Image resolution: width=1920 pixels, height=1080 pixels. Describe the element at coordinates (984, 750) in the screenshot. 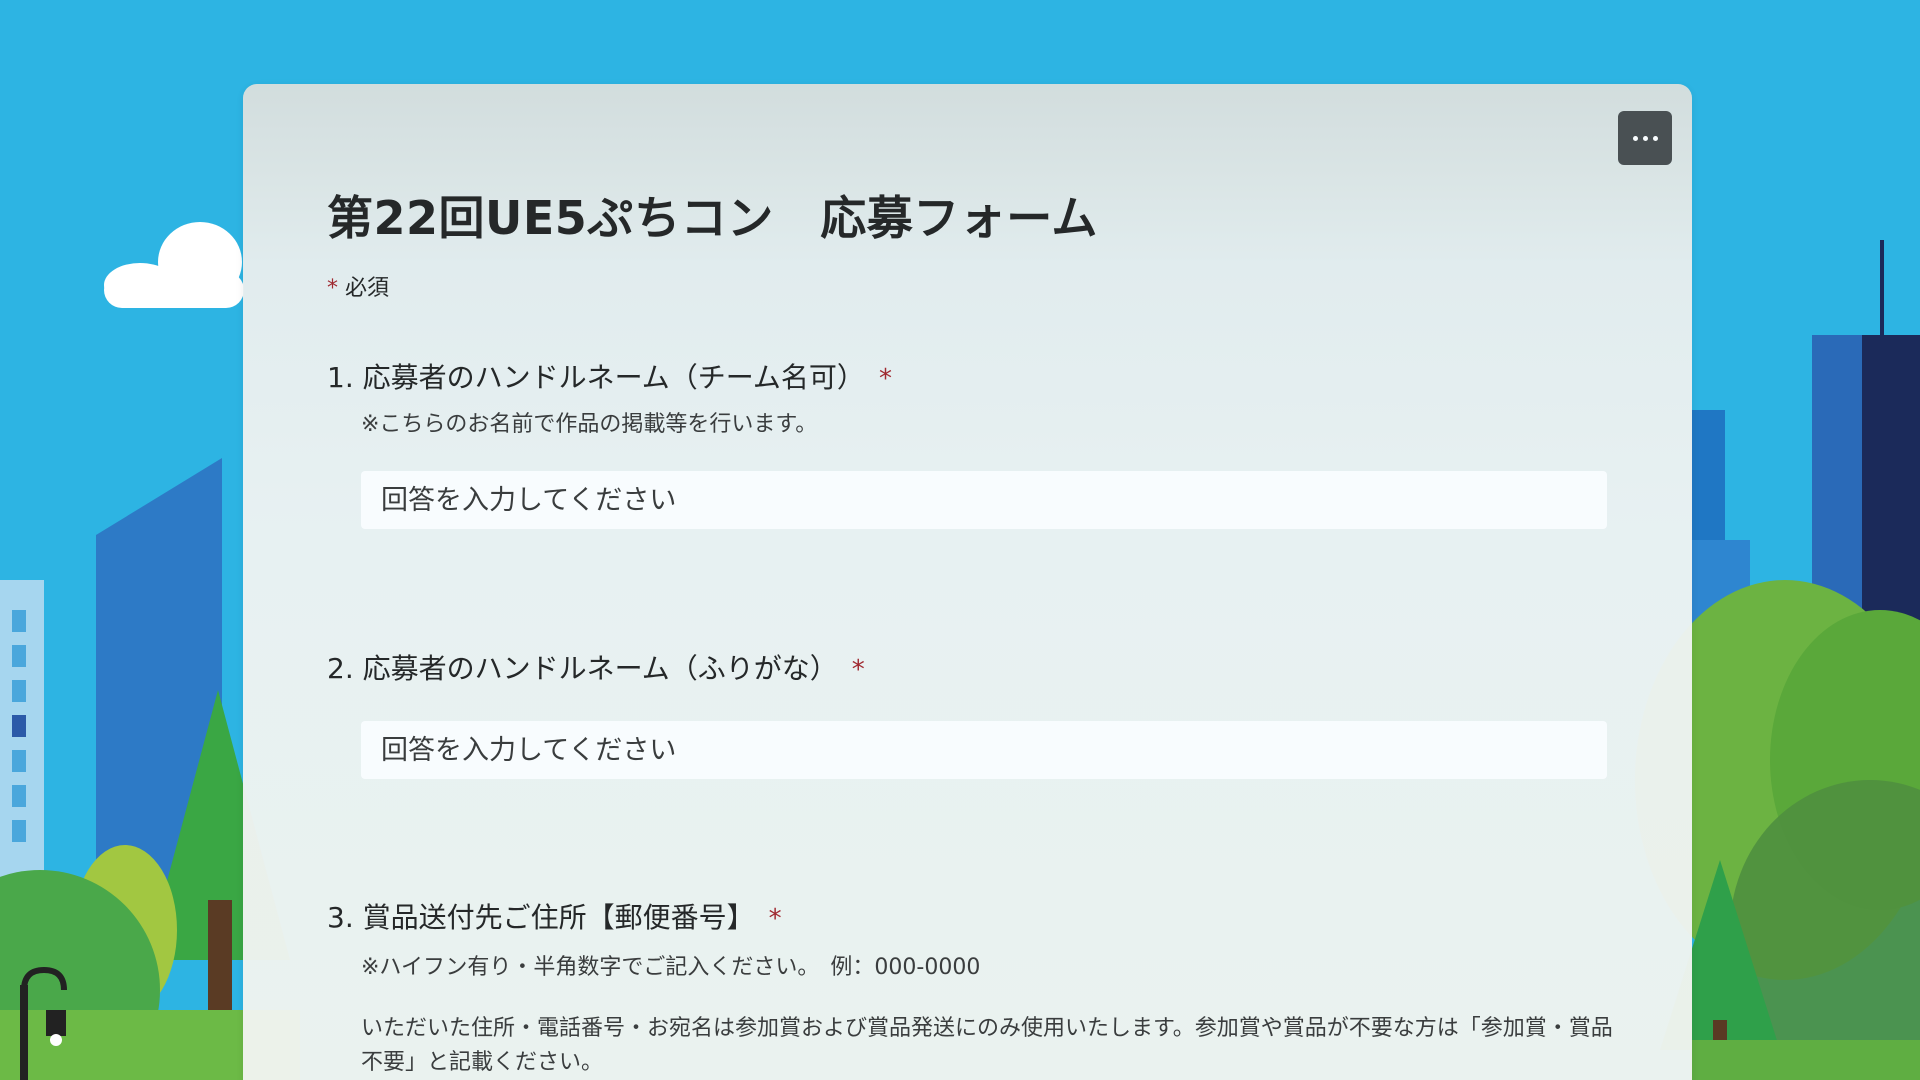

I see `question-2-answer-input` at that location.